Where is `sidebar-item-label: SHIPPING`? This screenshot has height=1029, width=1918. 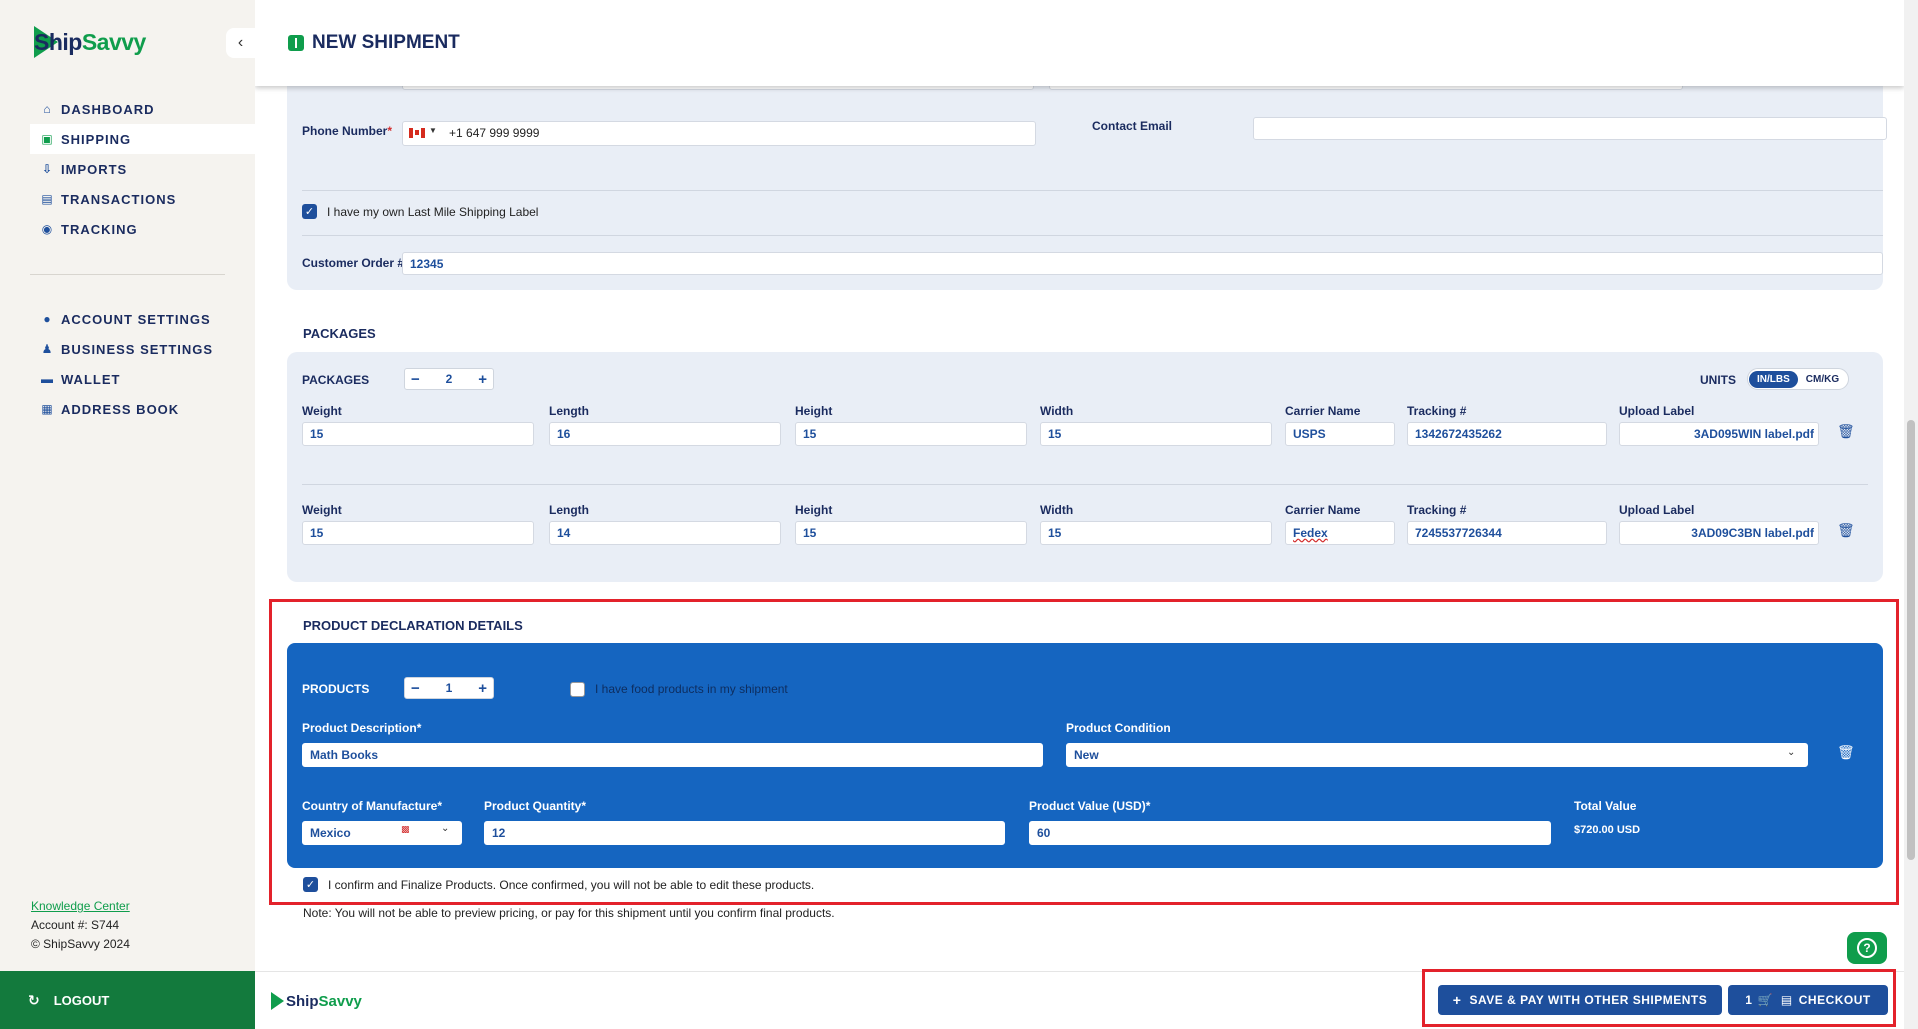 sidebar-item-label: SHIPPING is located at coordinates (96, 139).